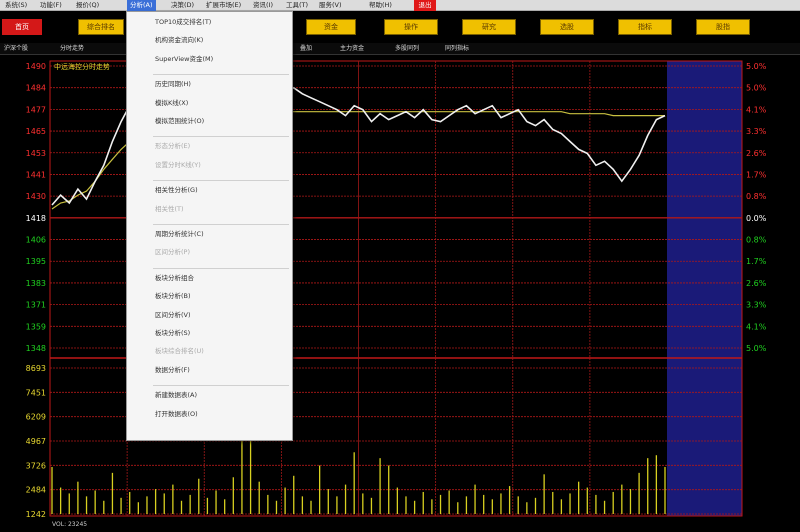 This screenshot has width=800, height=532. I want to click on toolbar-button-indicator: 指标, so click(645, 27).